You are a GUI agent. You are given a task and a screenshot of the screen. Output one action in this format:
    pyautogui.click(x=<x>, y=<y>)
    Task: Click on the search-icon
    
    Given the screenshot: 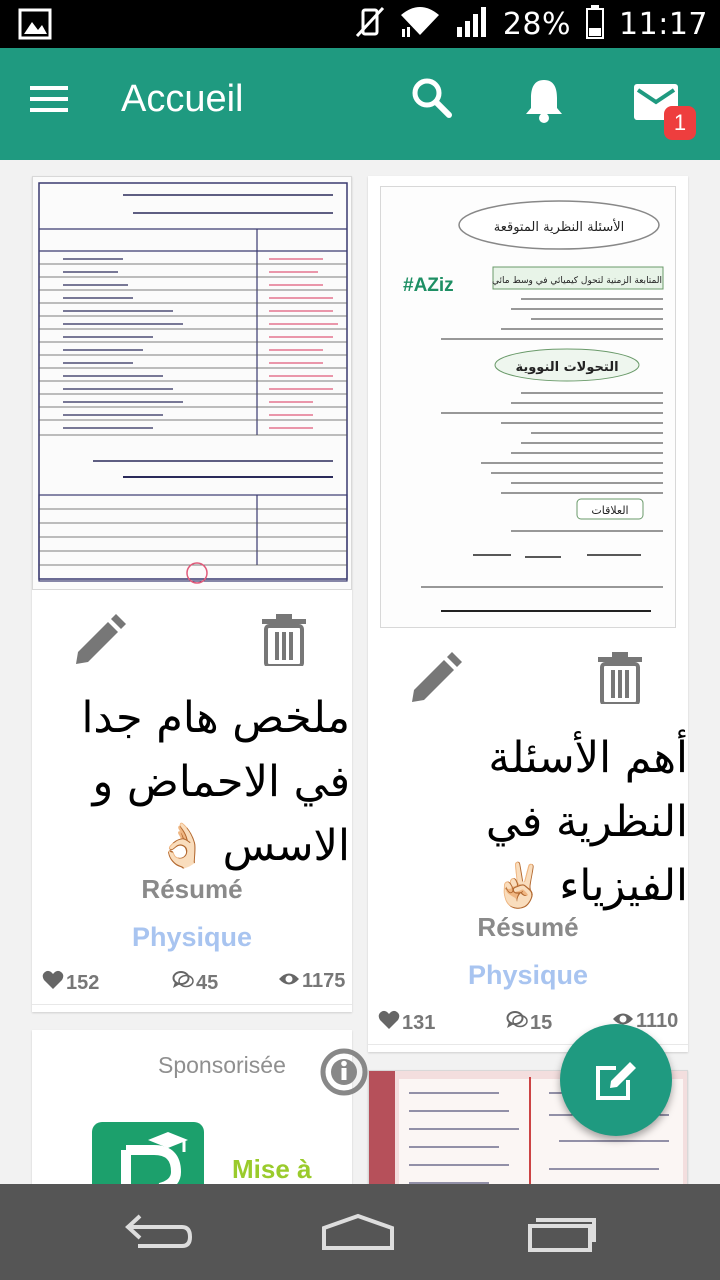 What is the action you would take?
    pyautogui.click(x=438, y=104)
    